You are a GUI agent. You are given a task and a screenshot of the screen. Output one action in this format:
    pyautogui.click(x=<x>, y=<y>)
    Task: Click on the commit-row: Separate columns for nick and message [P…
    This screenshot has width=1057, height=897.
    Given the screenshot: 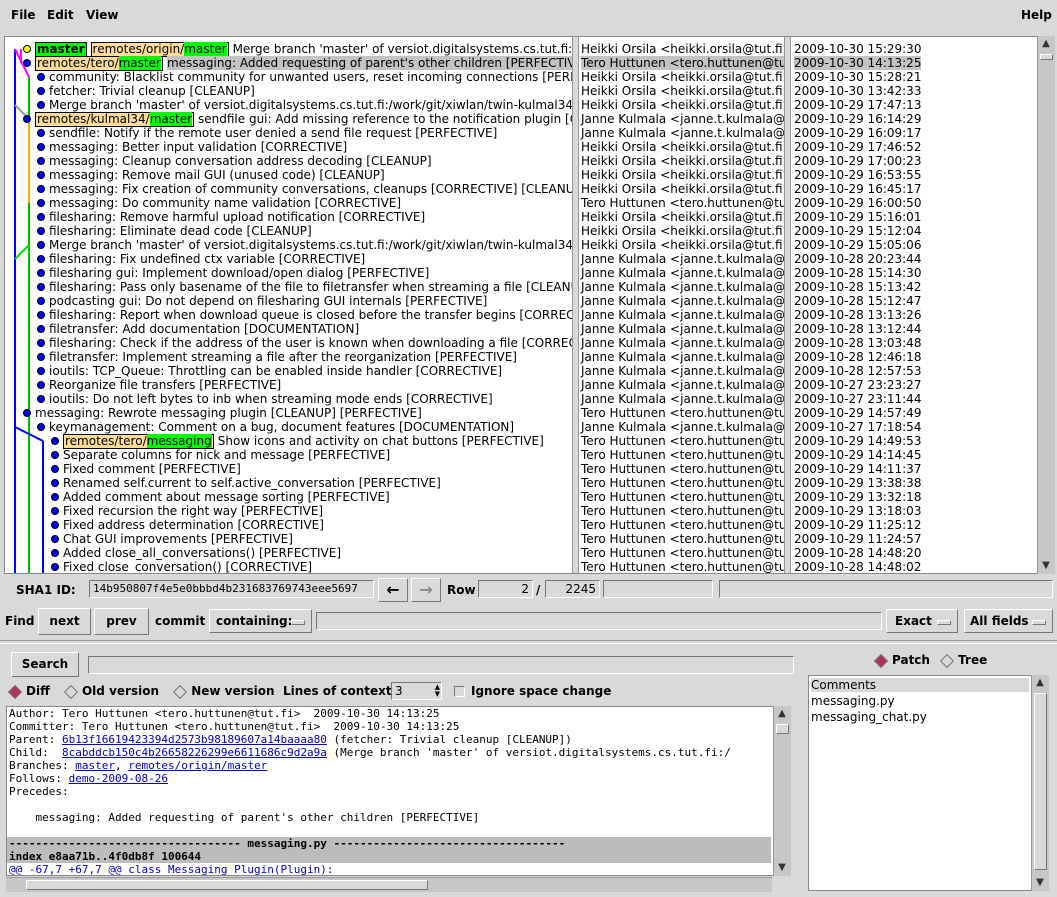 What is the action you would take?
    pyautogui.click(x=226, y=455)
    